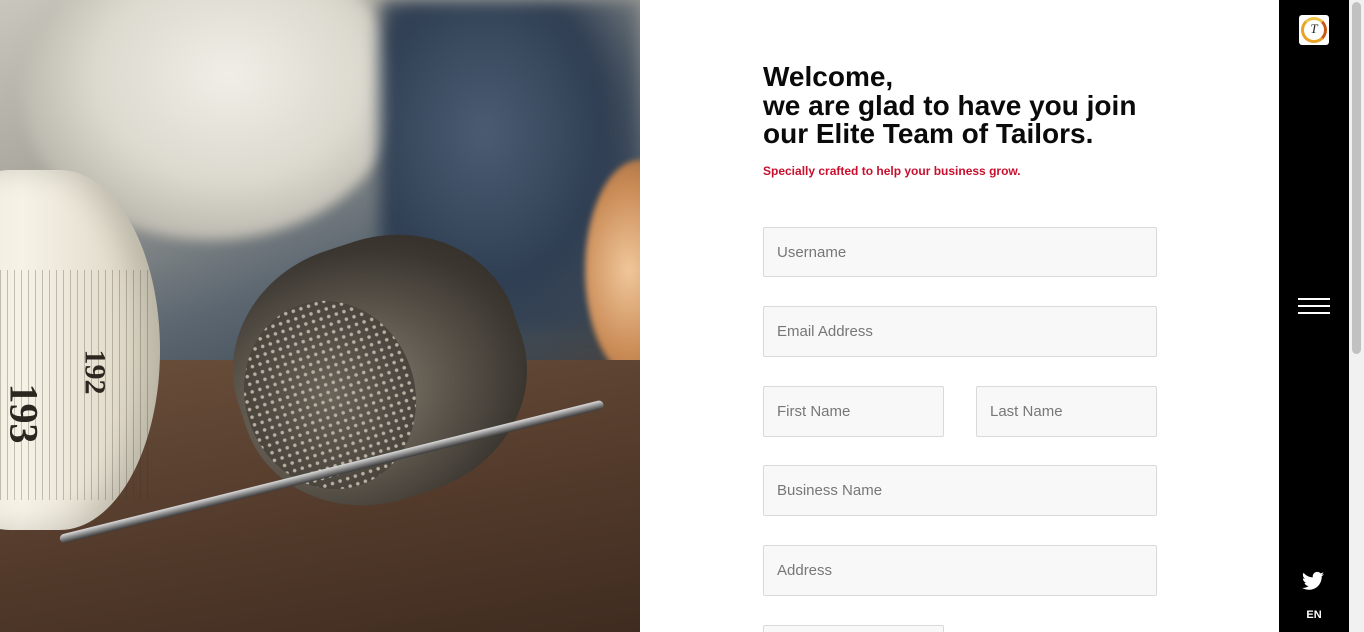 Image resolution: width=1364 pixels, height=632 pixels. Describe the element at coordinates (1313, 581) in the screenshot. I see `twitter-icon` at that location.